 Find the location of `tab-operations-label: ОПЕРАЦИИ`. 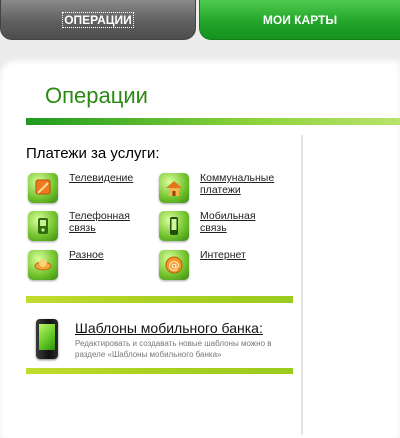

tab-operations-label: ОПЕРАЦИИ is located at coordinates (98, 19).